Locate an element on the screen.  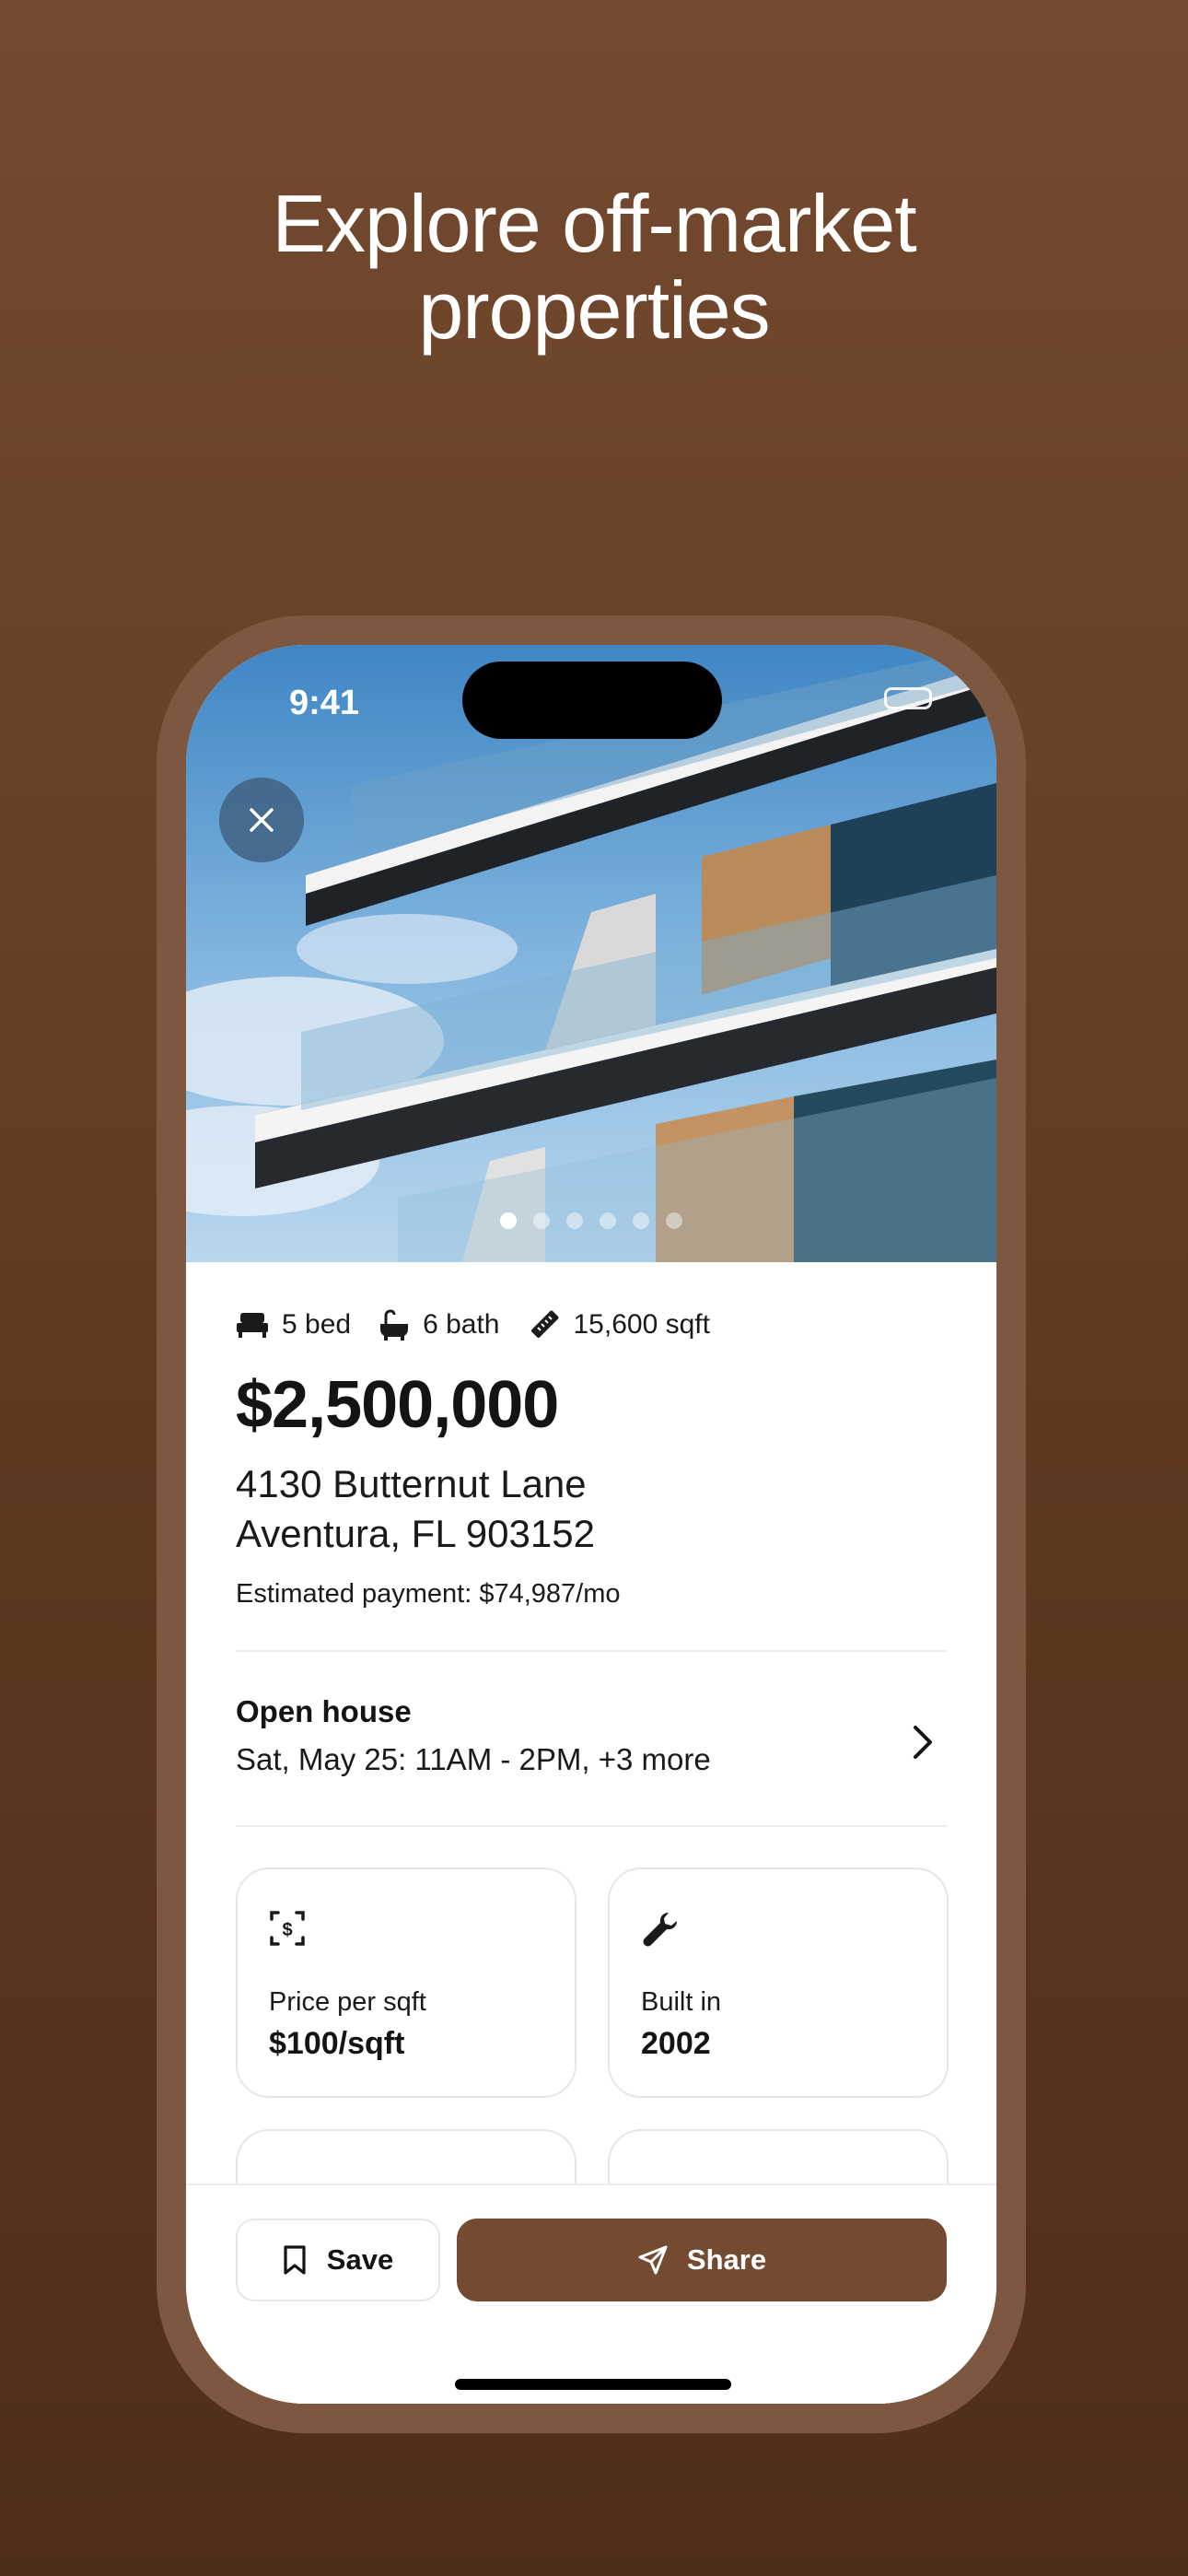
action-bar: Save Share is located at coordinates (591, 2294).